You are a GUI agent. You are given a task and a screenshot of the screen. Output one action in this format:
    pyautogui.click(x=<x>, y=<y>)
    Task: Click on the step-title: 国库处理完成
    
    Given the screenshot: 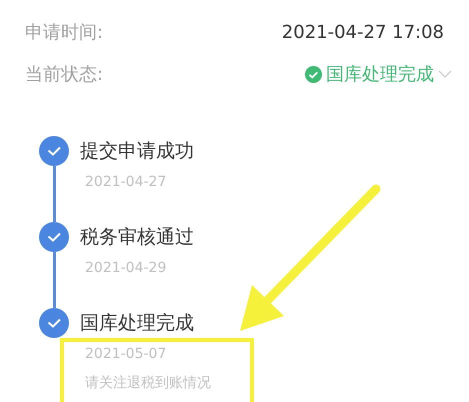 What is the action you would take?
    pyautogui.click(x=137, y=323)
    